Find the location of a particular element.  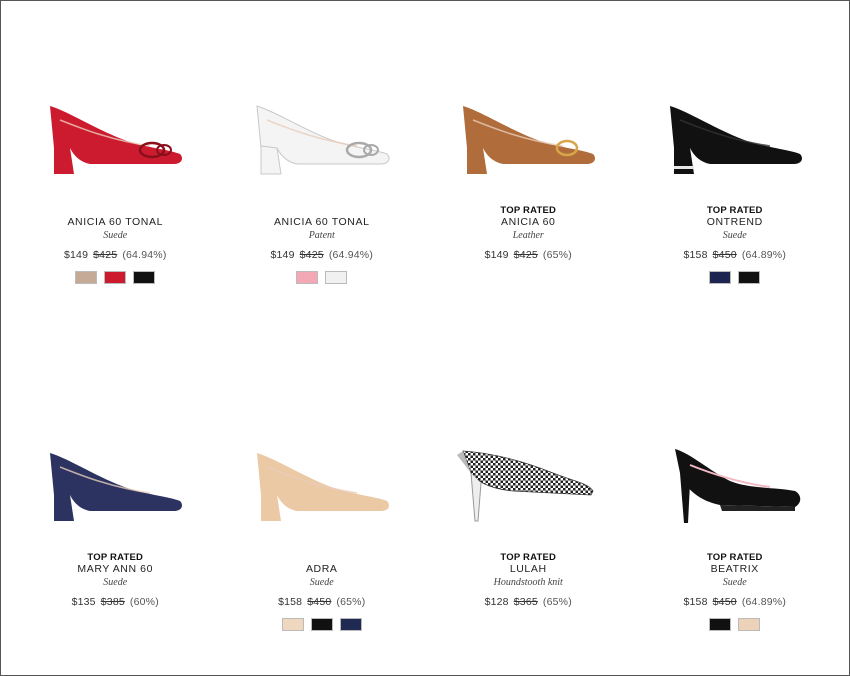

product-card: ANICIA 60 TONAL Suede $149 $425 (64.94%) is located at coordinates (115, 173).